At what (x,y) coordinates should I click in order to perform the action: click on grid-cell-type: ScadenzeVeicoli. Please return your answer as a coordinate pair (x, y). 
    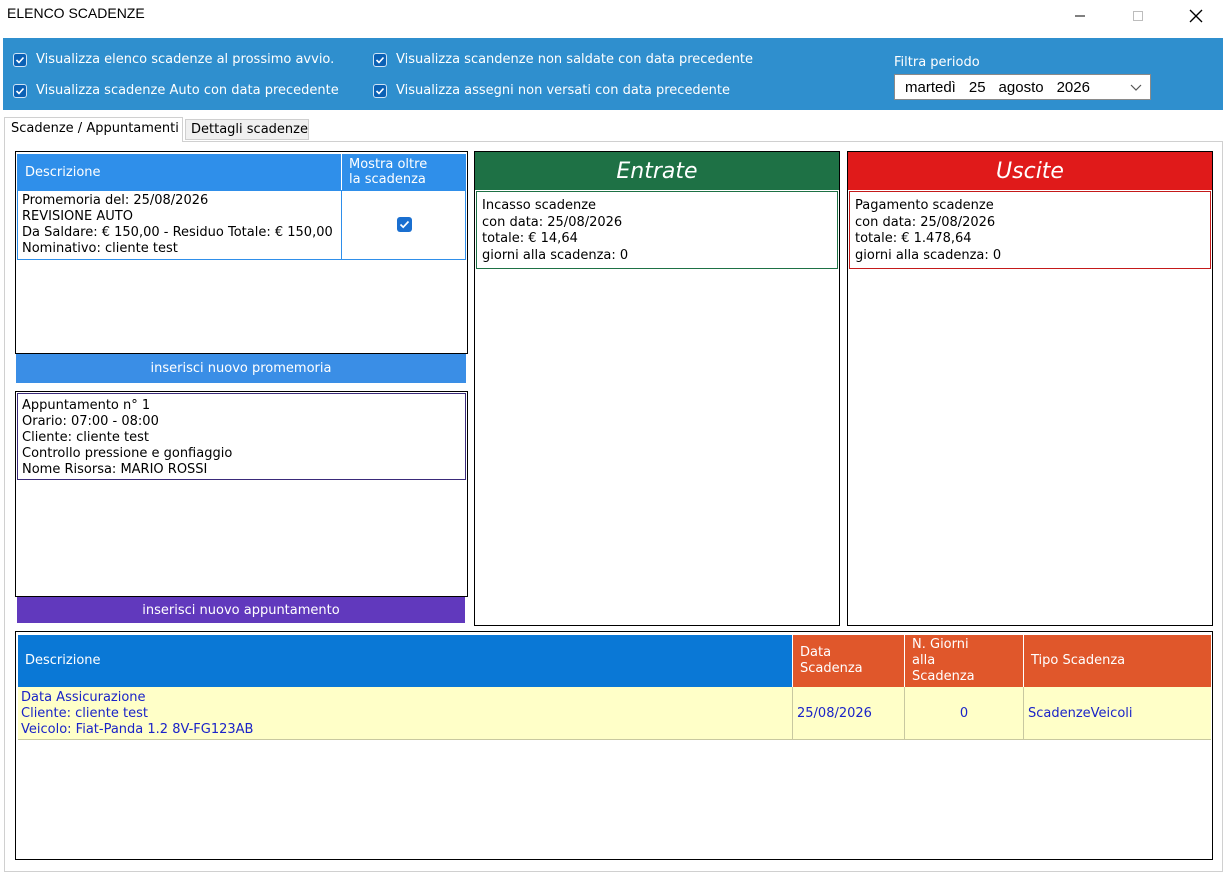
    Looking at the image, I should click on (1080, 713).